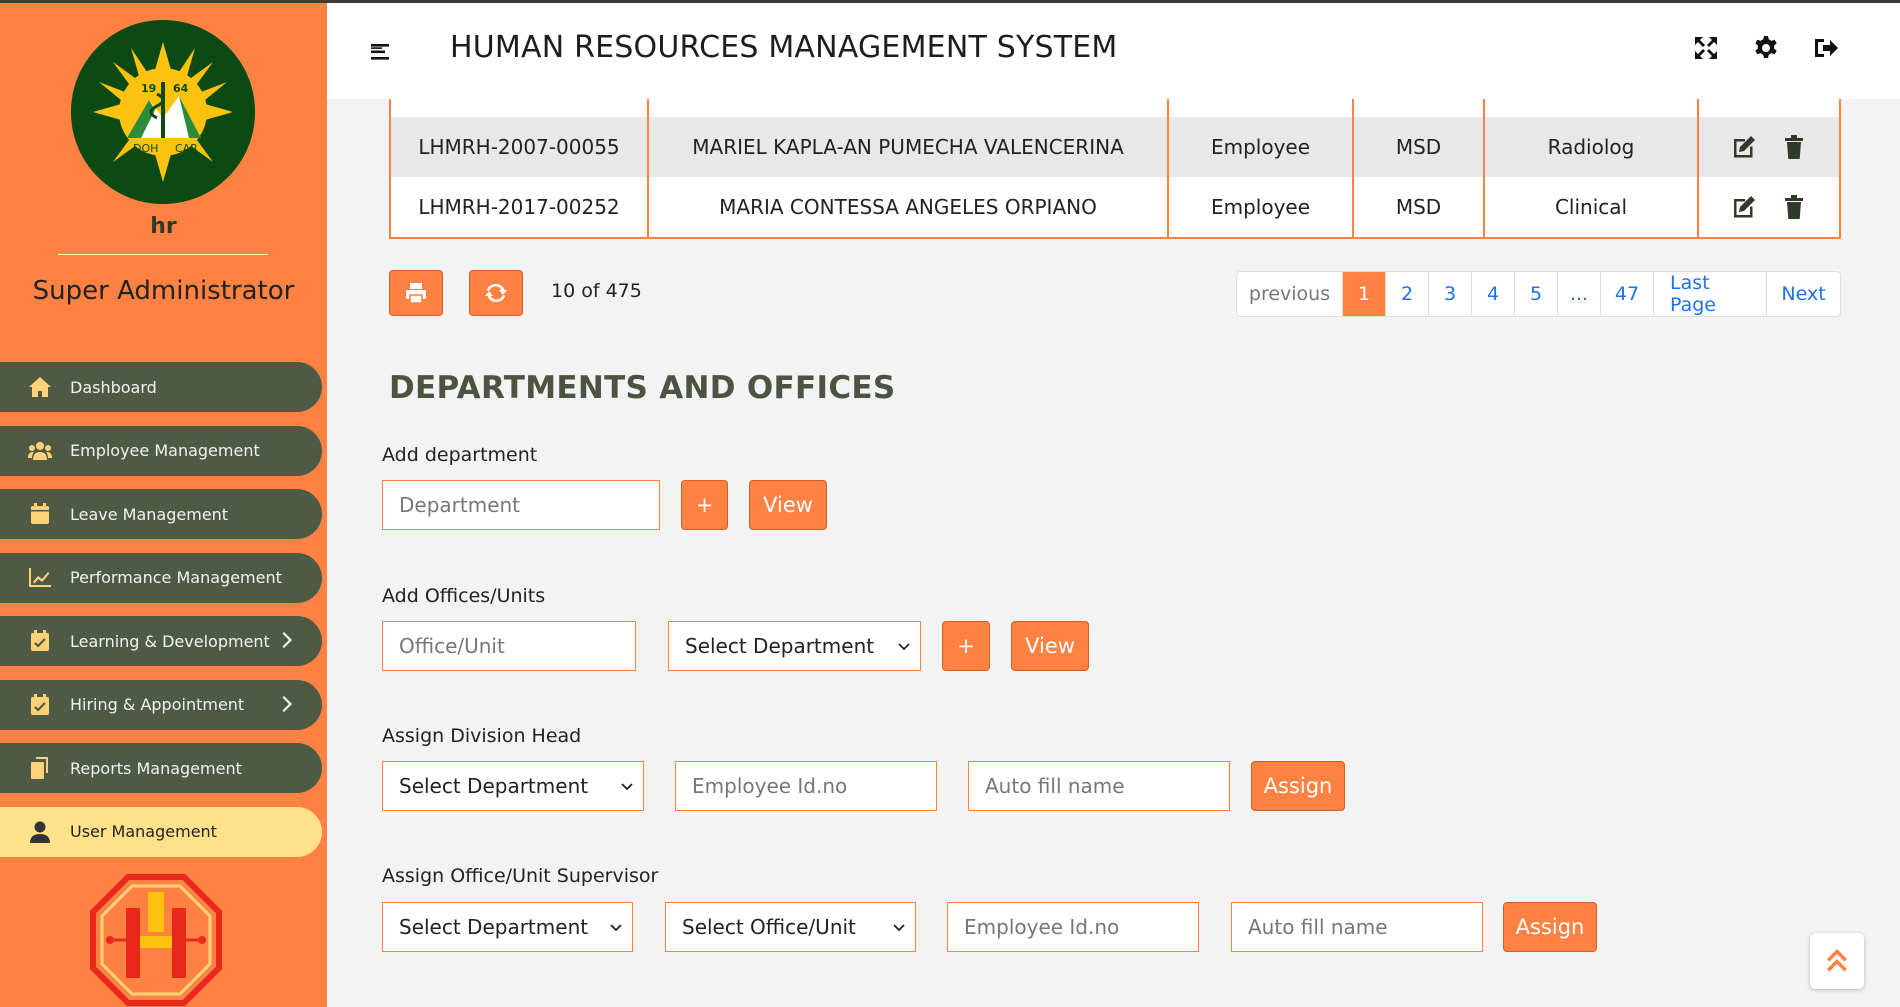 The image size is (1900, 1007). What do you see at coordinates (148, 88) in the screenshot?
I see `logo-year-left: 19` at bounding box center [148, 88].